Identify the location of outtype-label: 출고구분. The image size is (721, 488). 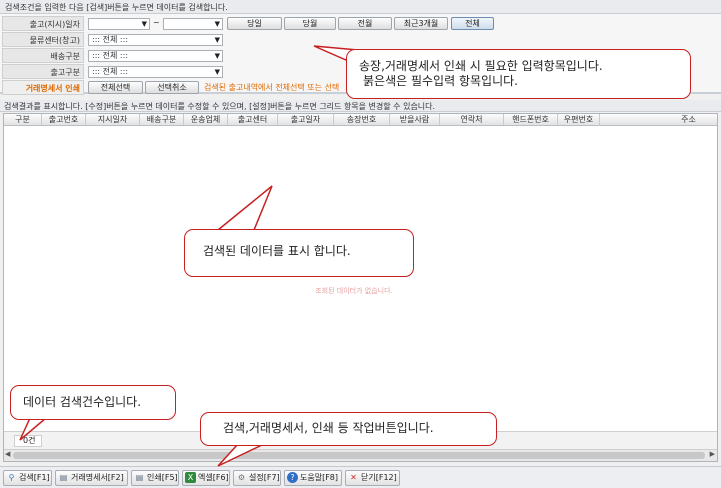
(43, 71).